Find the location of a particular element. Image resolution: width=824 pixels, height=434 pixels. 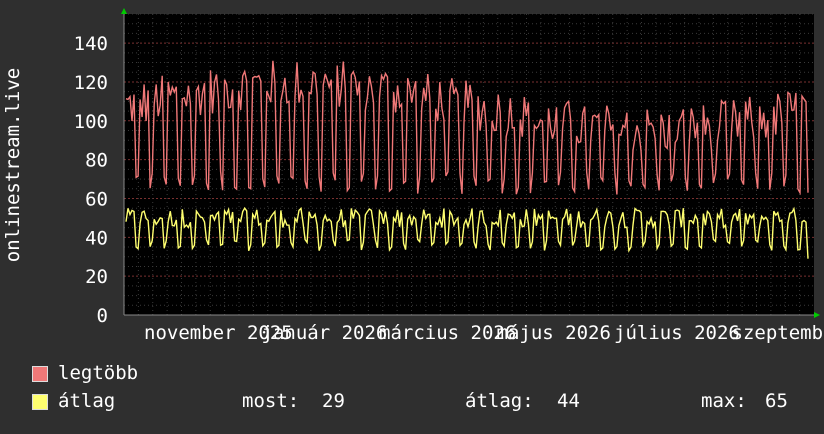

y-tick-label: 0 is located at coordinates (102, 316).